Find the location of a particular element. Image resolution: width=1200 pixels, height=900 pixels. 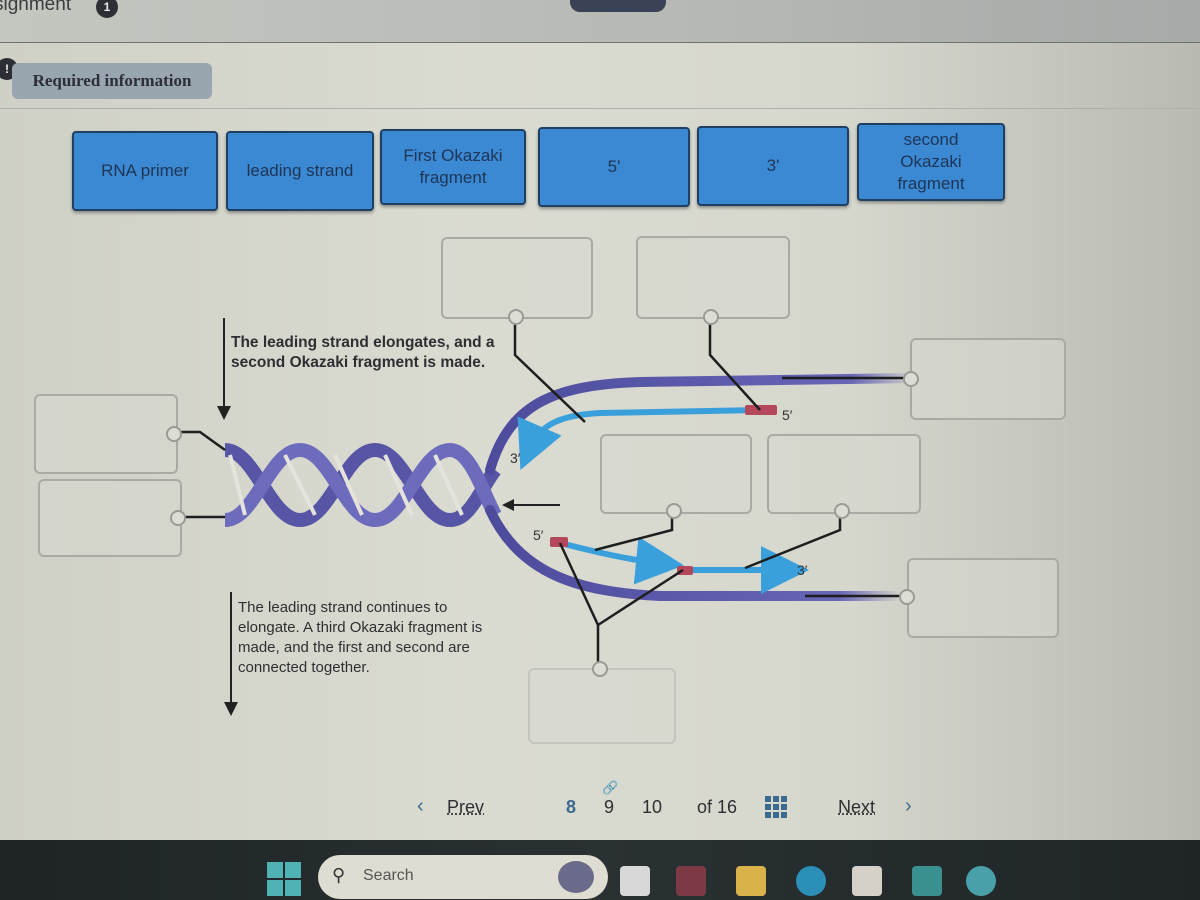

top-tab is located at coordinates (618, 6).